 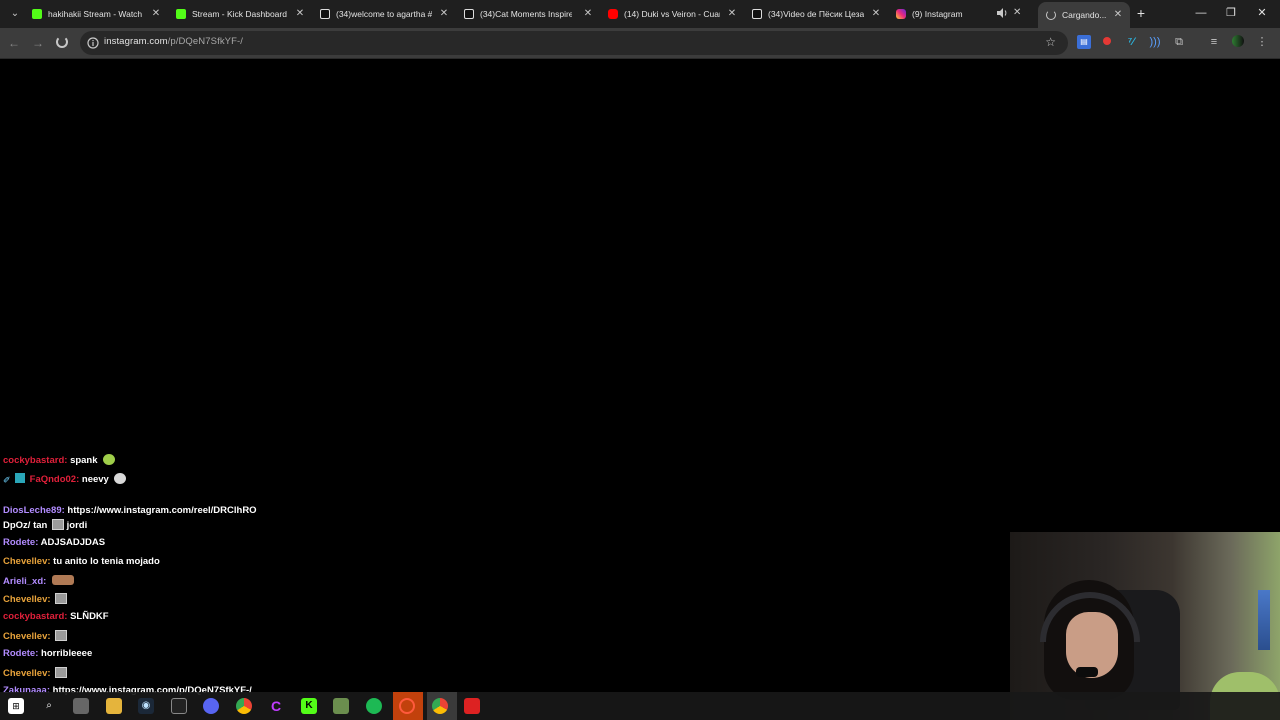 What do you see at coordinates (1214, 42) in the screenshot?
I see `media-controls-icon: ≡` at bounding box center [1214, 42].